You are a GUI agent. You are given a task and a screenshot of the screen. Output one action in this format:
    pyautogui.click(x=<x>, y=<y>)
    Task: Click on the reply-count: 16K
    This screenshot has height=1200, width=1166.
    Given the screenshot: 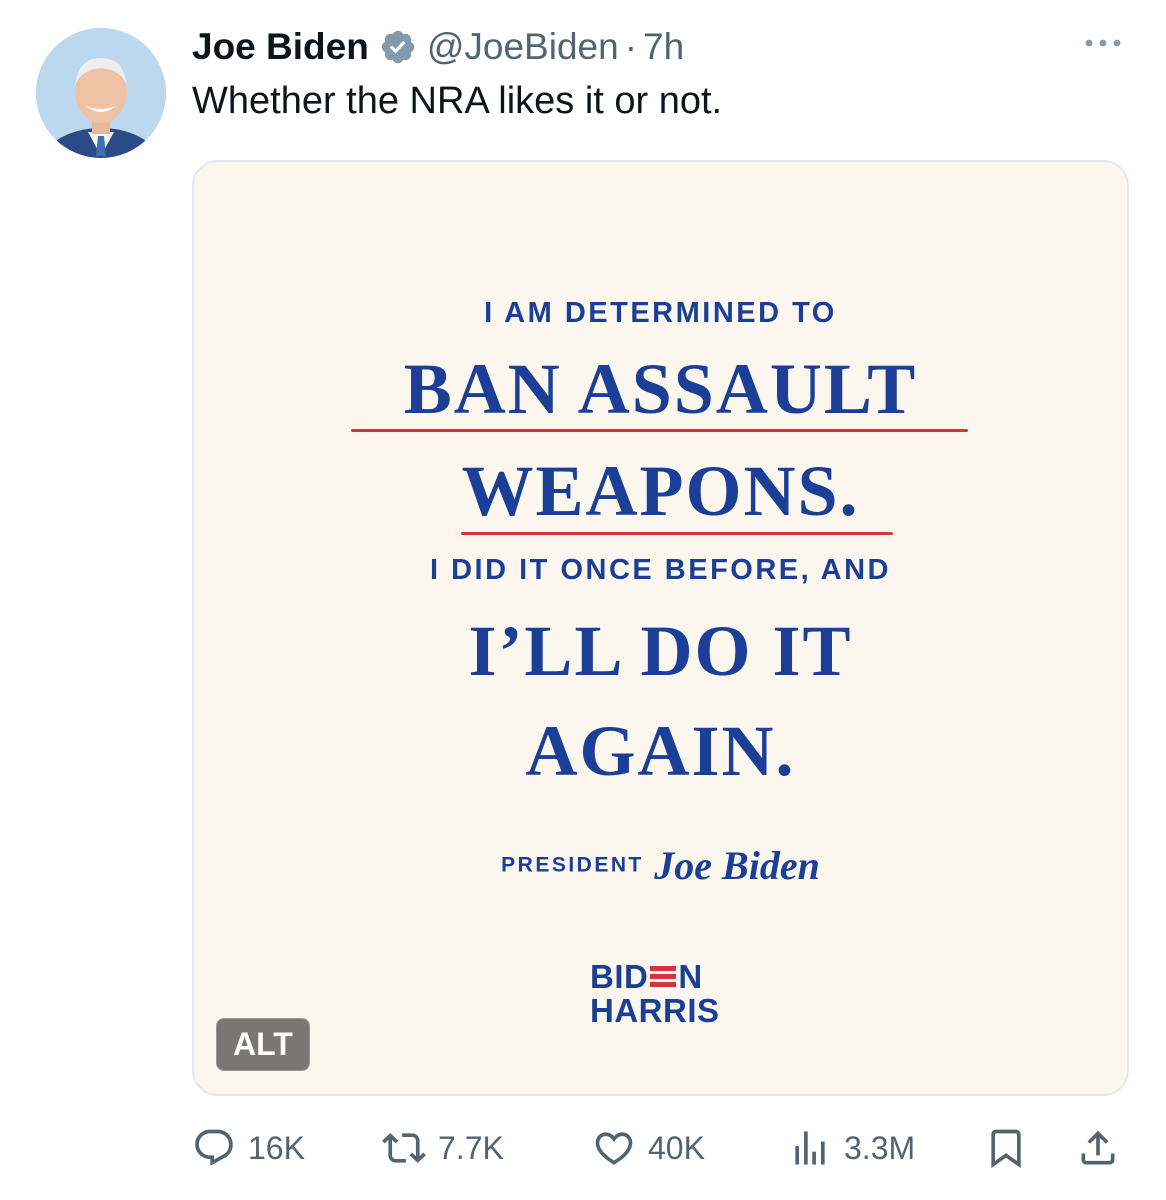 What is the action you would take?
    pyautogui.click(x=276, y=1147)
    